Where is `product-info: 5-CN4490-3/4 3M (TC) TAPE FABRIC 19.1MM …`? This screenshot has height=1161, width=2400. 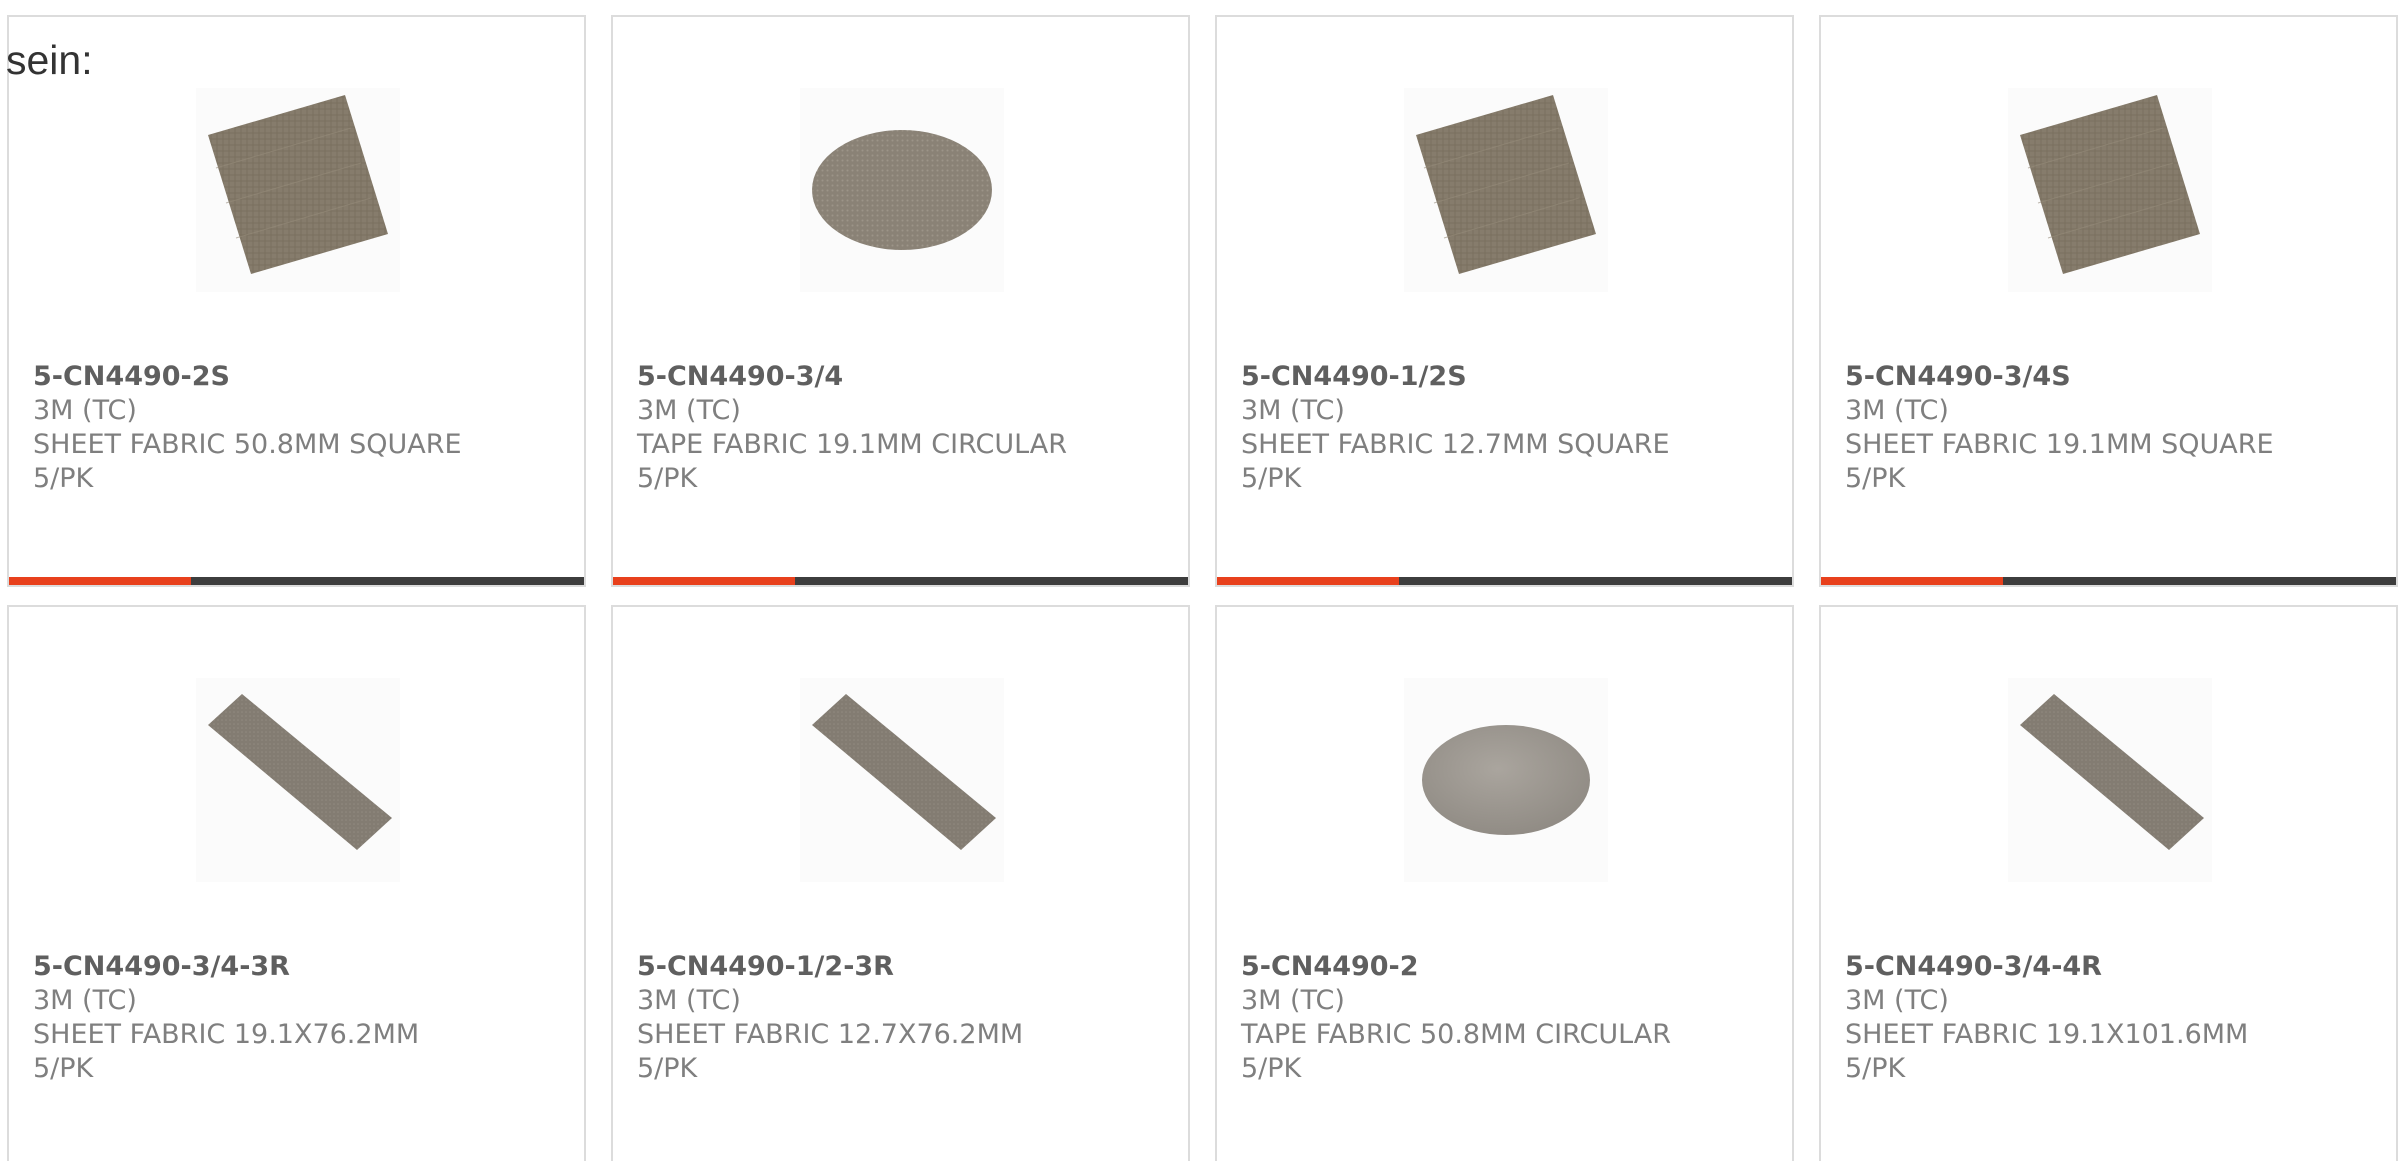
product-info: 5-CN4490-3/4 3M (TC) TAPE FABRIC 19.1MM … is located at coordinates (902, 428).